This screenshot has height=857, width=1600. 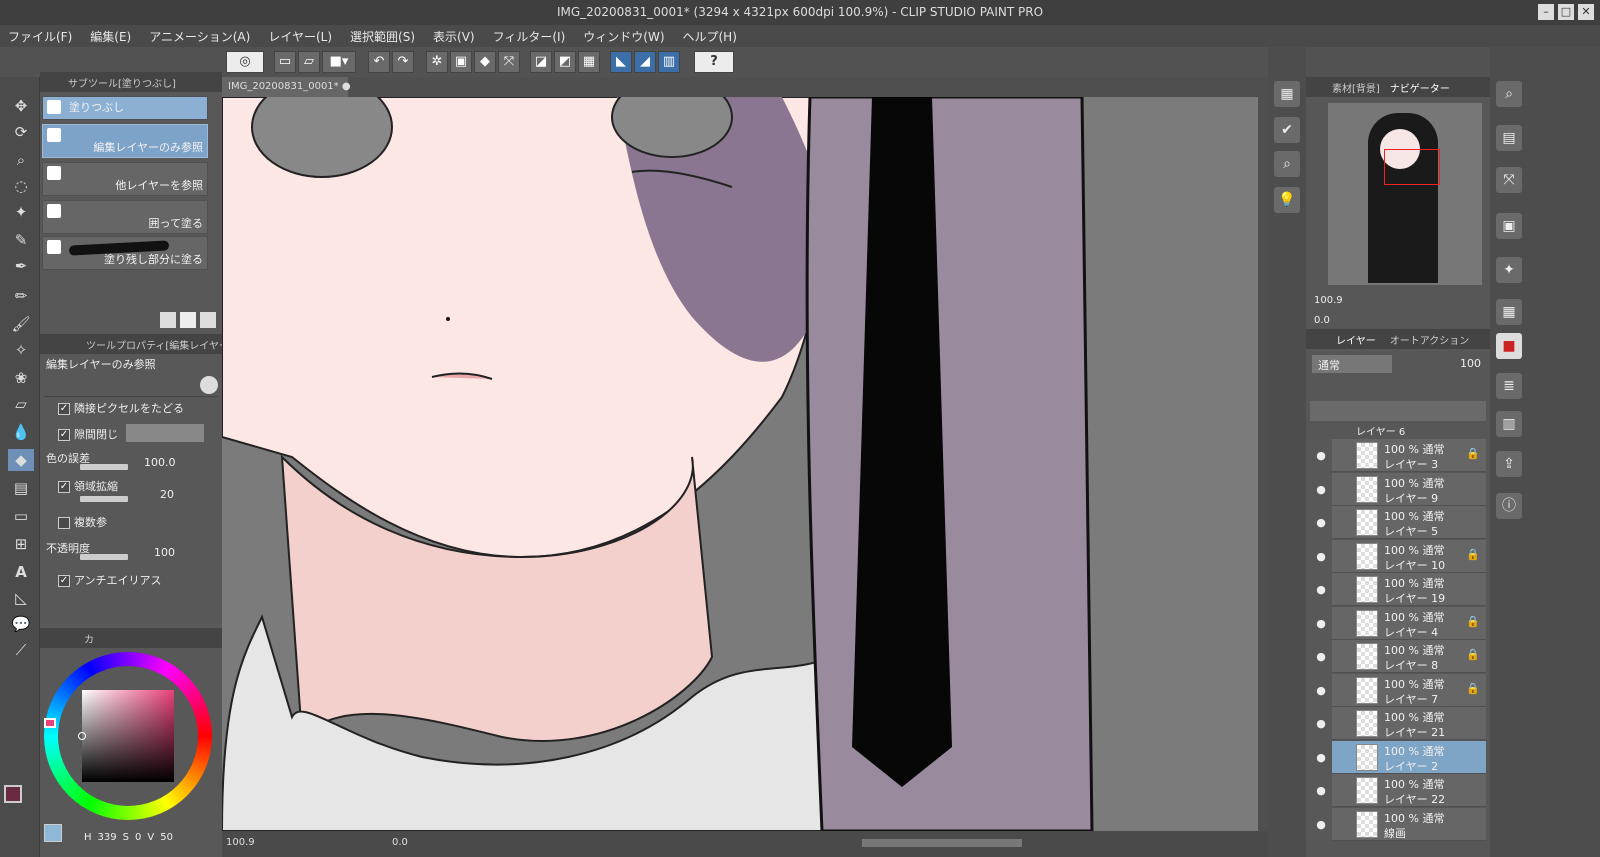 I want to click on fill-tool-icon: ◆, so click(x=21, y=460).